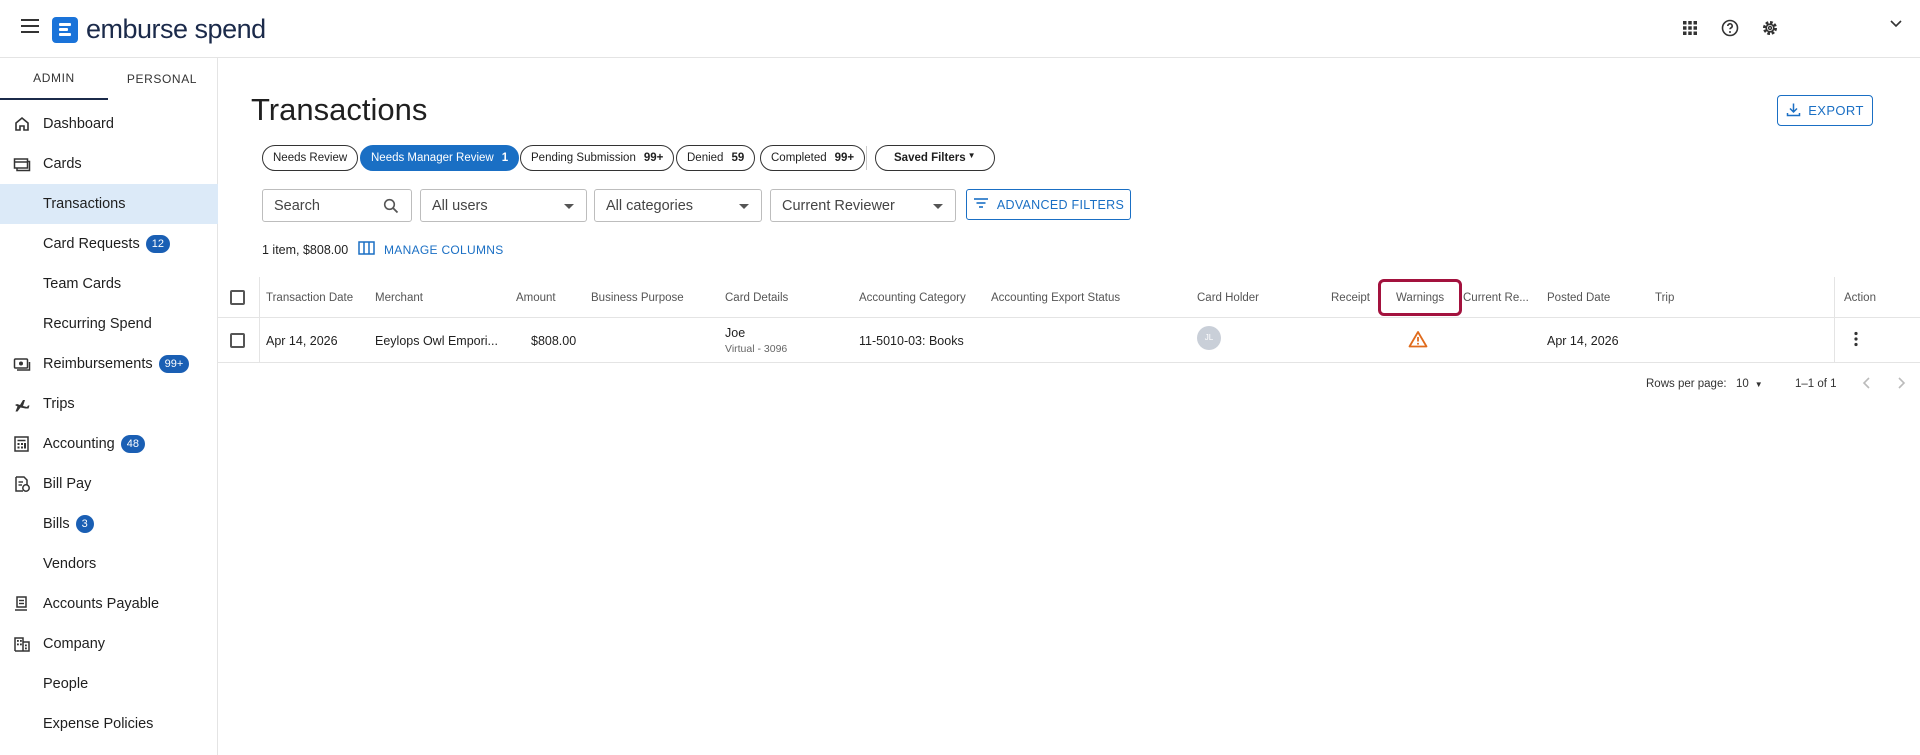 The width and height of the screenshot is (1920, 755). Describe the element at coordinates (1749, 384) in the screenshot. I see `rows-per-page-select: 10 ▼` at that location.